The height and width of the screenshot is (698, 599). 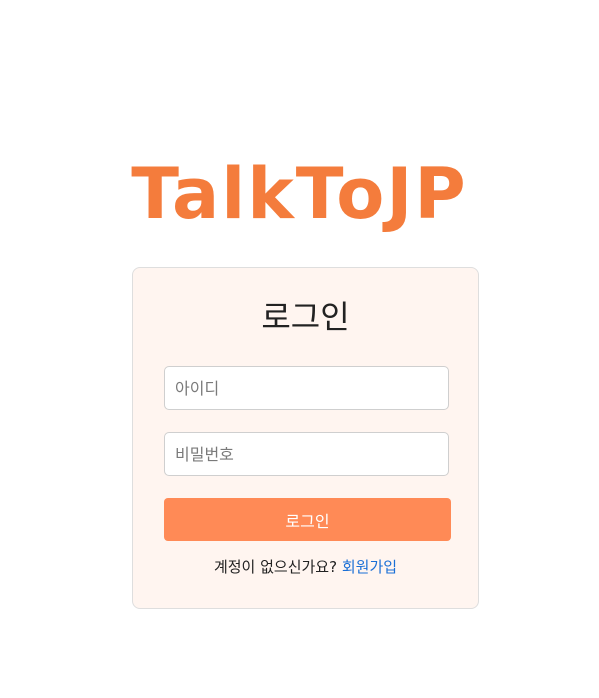 I want to click on no-account-text: 계정이 없으신가요?, so click(x=275, y=567).